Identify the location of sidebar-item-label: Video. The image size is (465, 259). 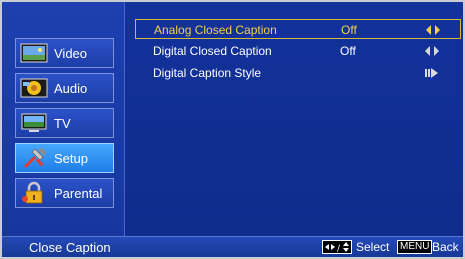
(71, 53).